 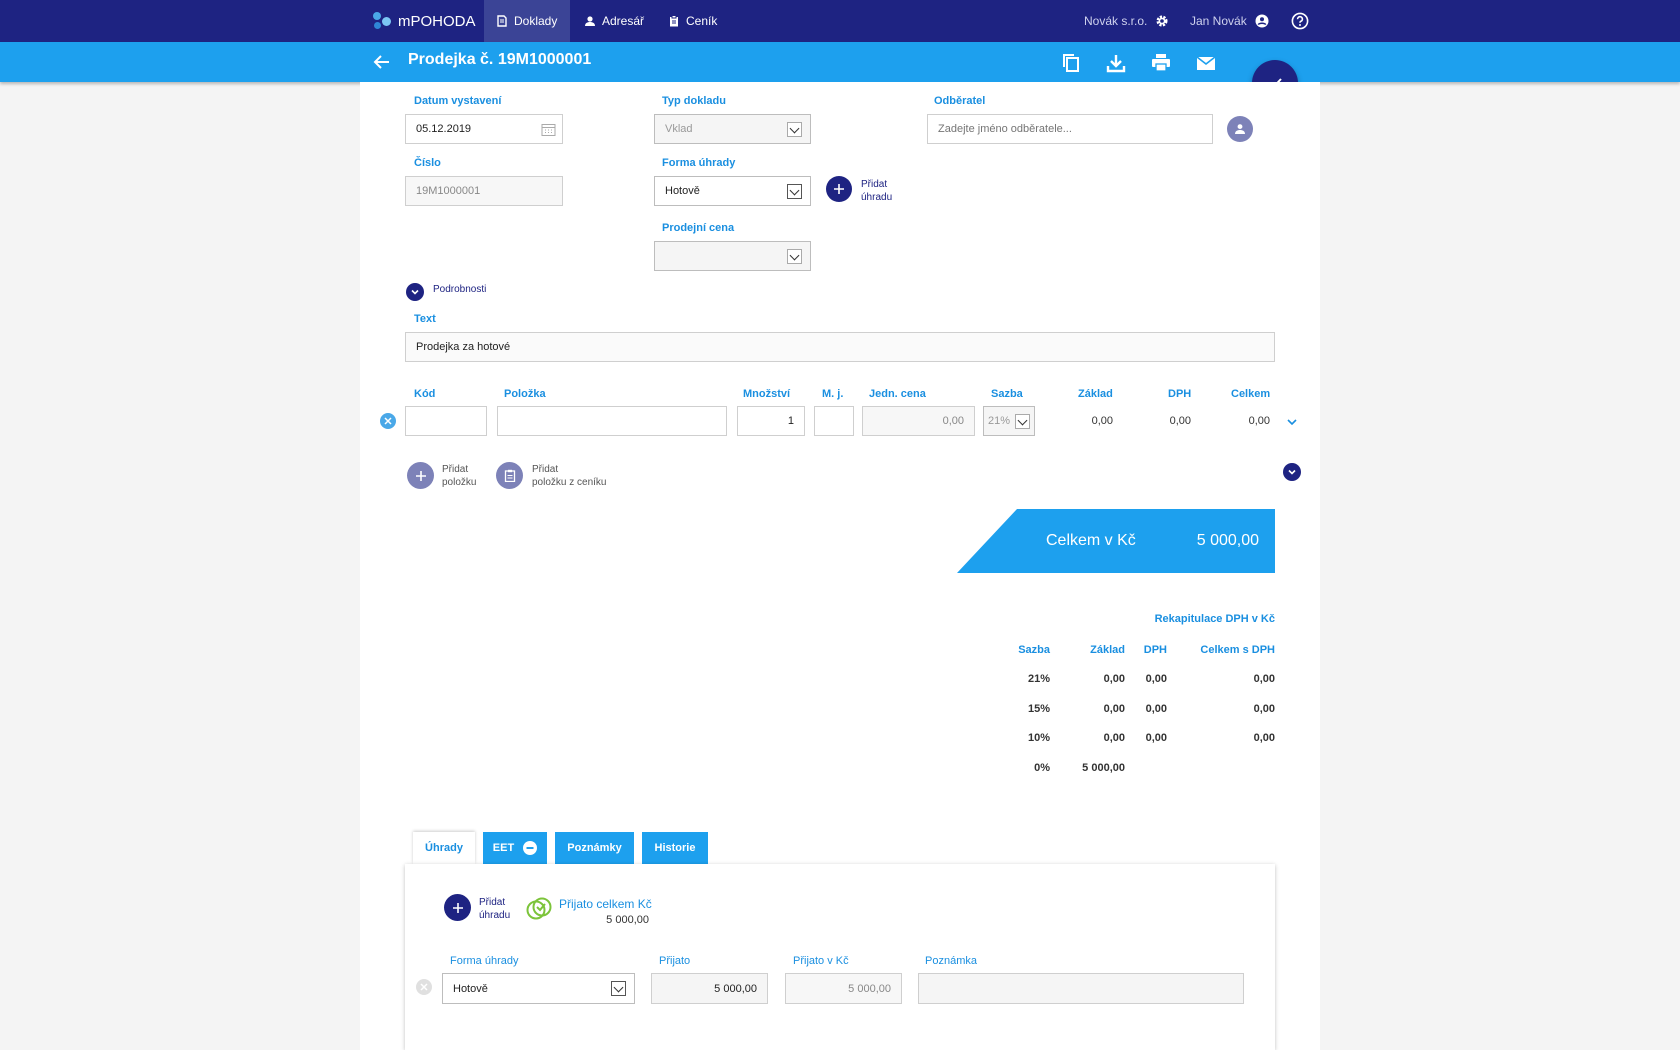 I want to click on add-item-label: Přidat položku, so click(x=459, y=476).